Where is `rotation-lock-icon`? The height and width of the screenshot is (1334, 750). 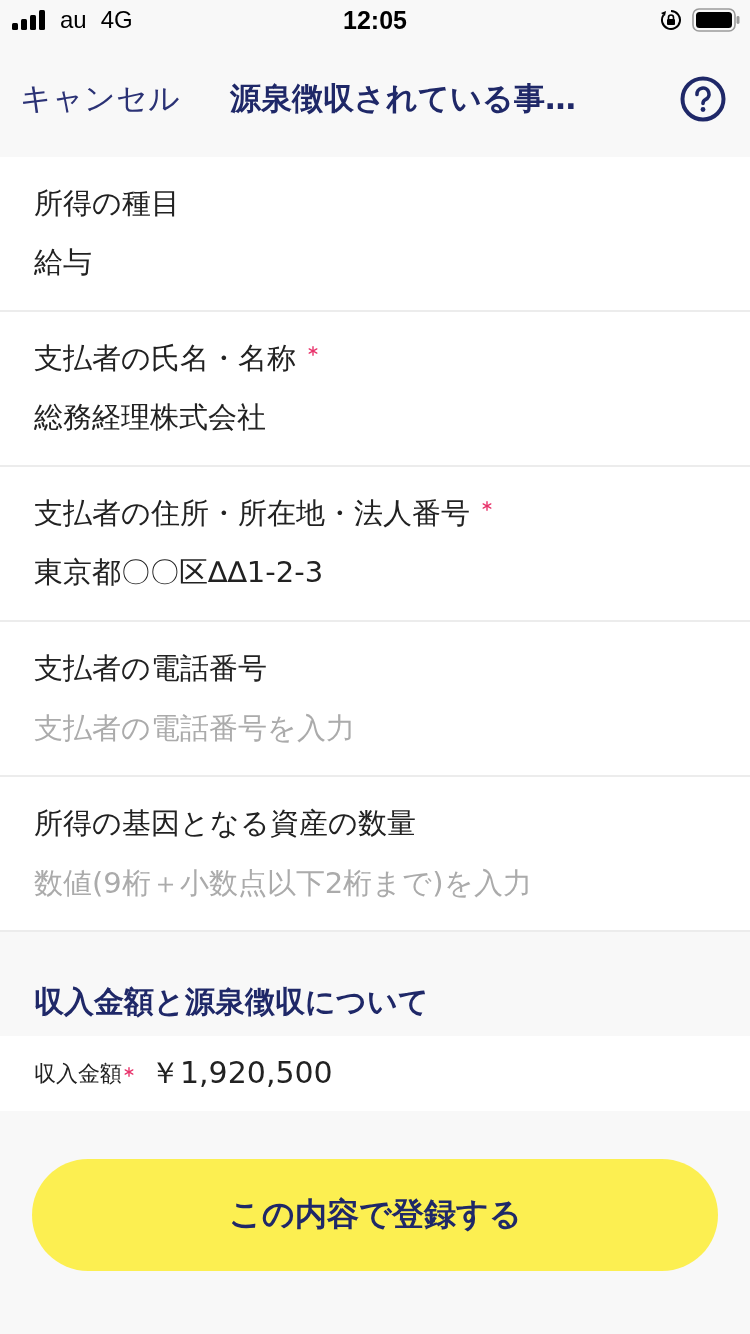 rotation-lock-icon is located at coordinates (671, 20).